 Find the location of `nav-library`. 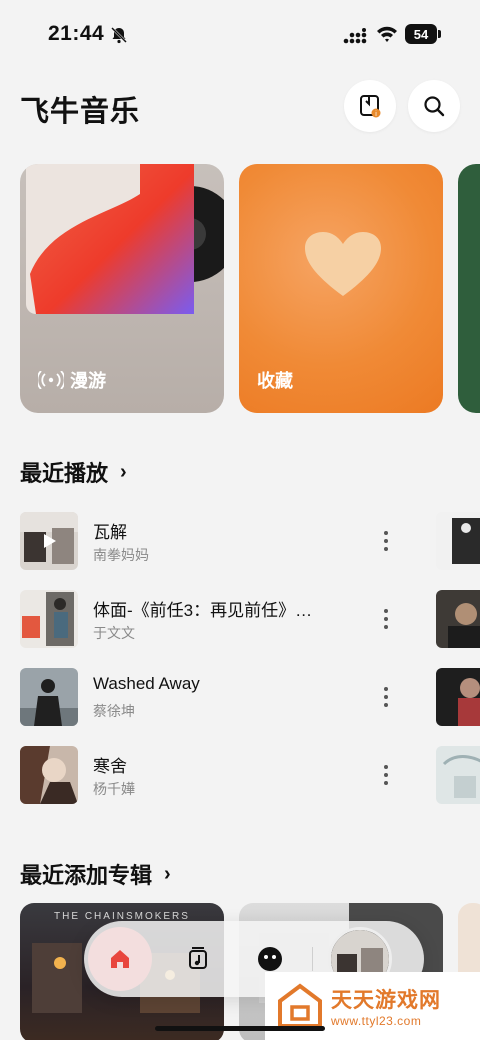

nav-library is located at coordinates (198, 959).